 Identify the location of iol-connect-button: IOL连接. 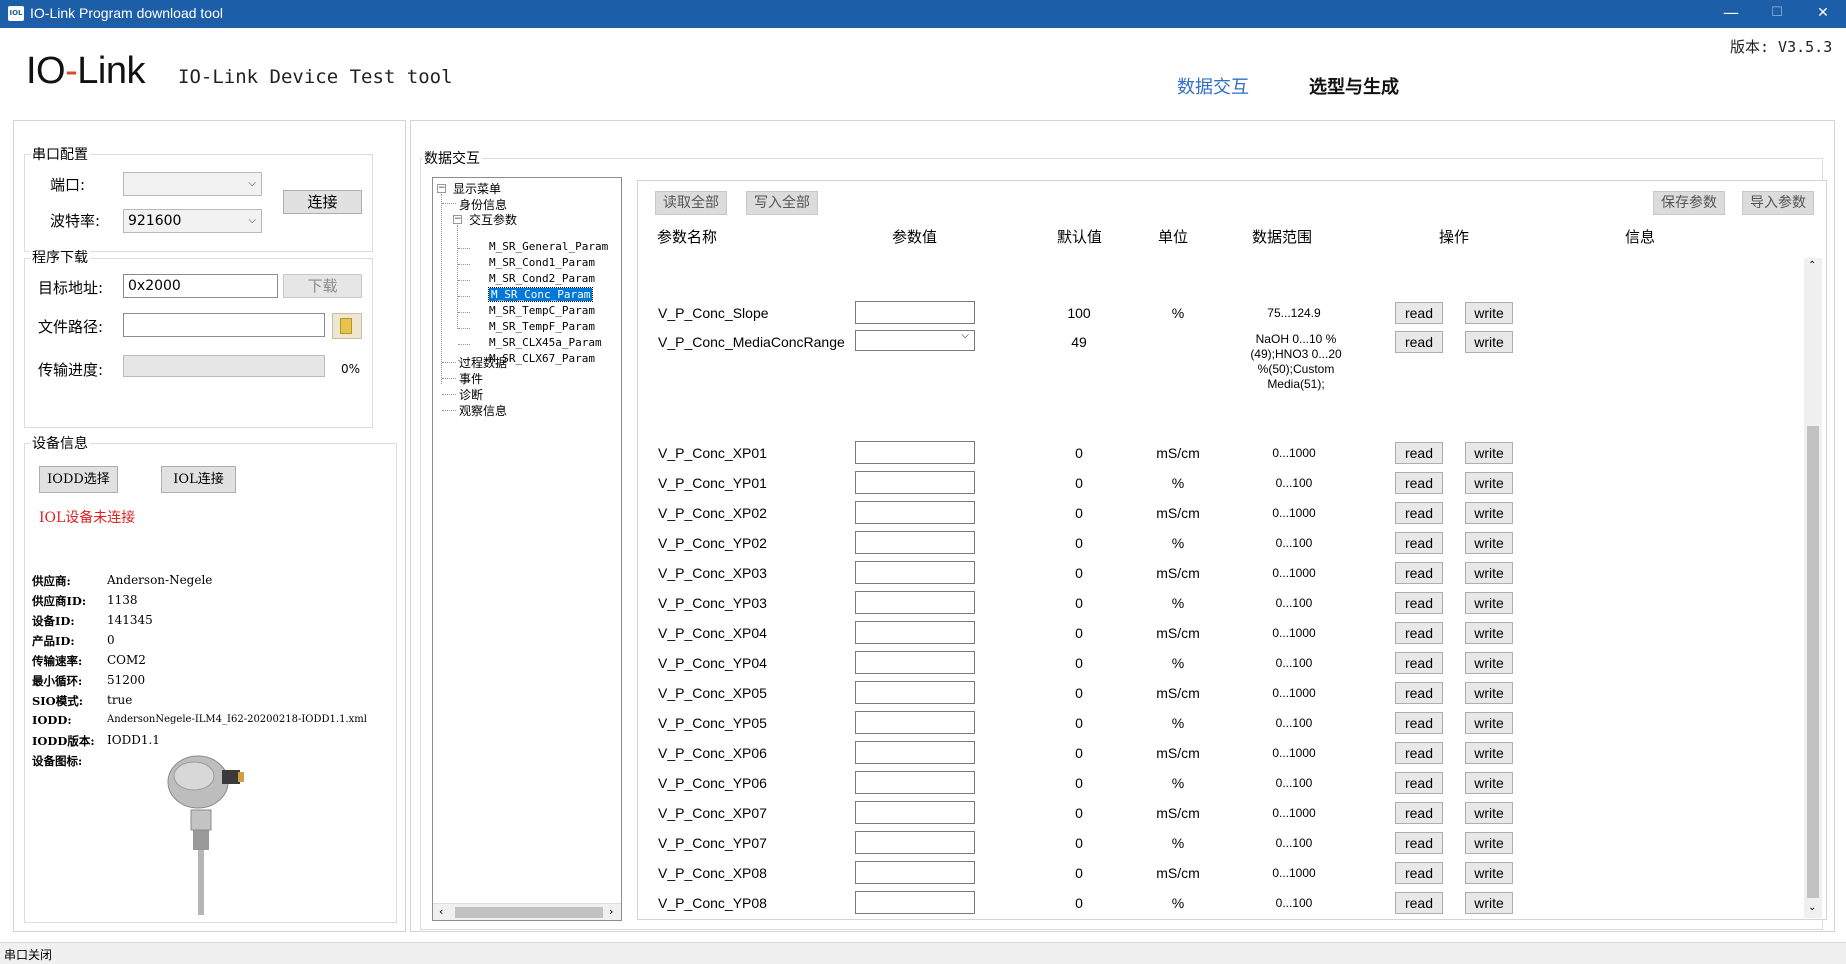
(198, 479).